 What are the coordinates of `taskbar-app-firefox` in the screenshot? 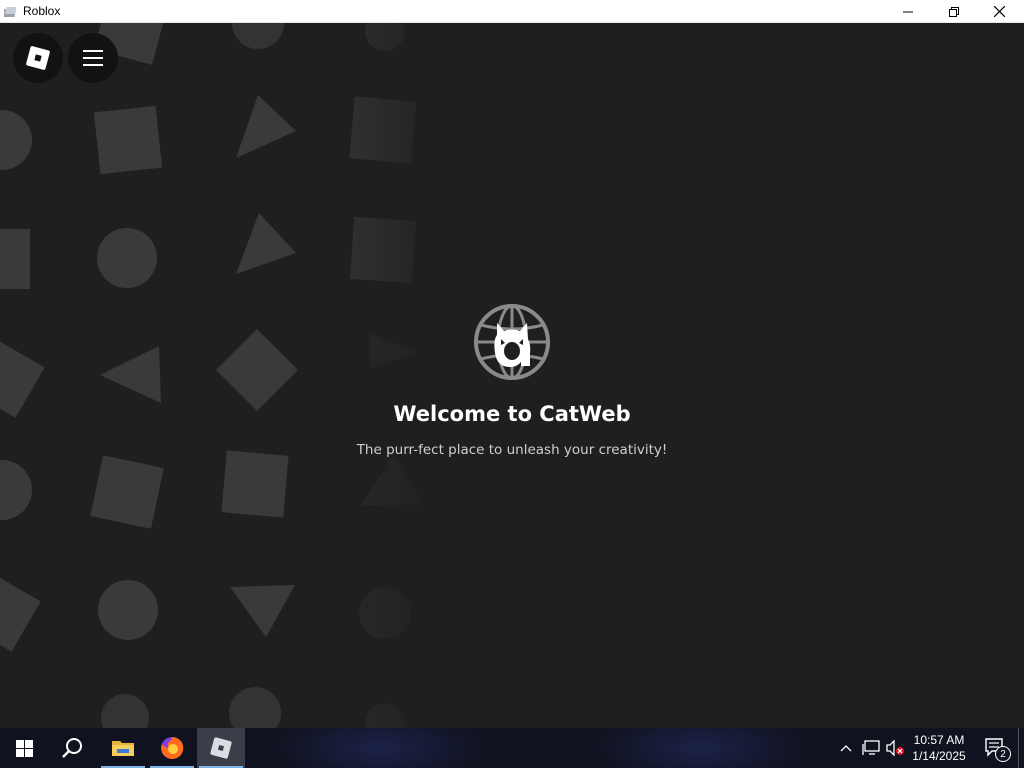 It's located at (172, 748).